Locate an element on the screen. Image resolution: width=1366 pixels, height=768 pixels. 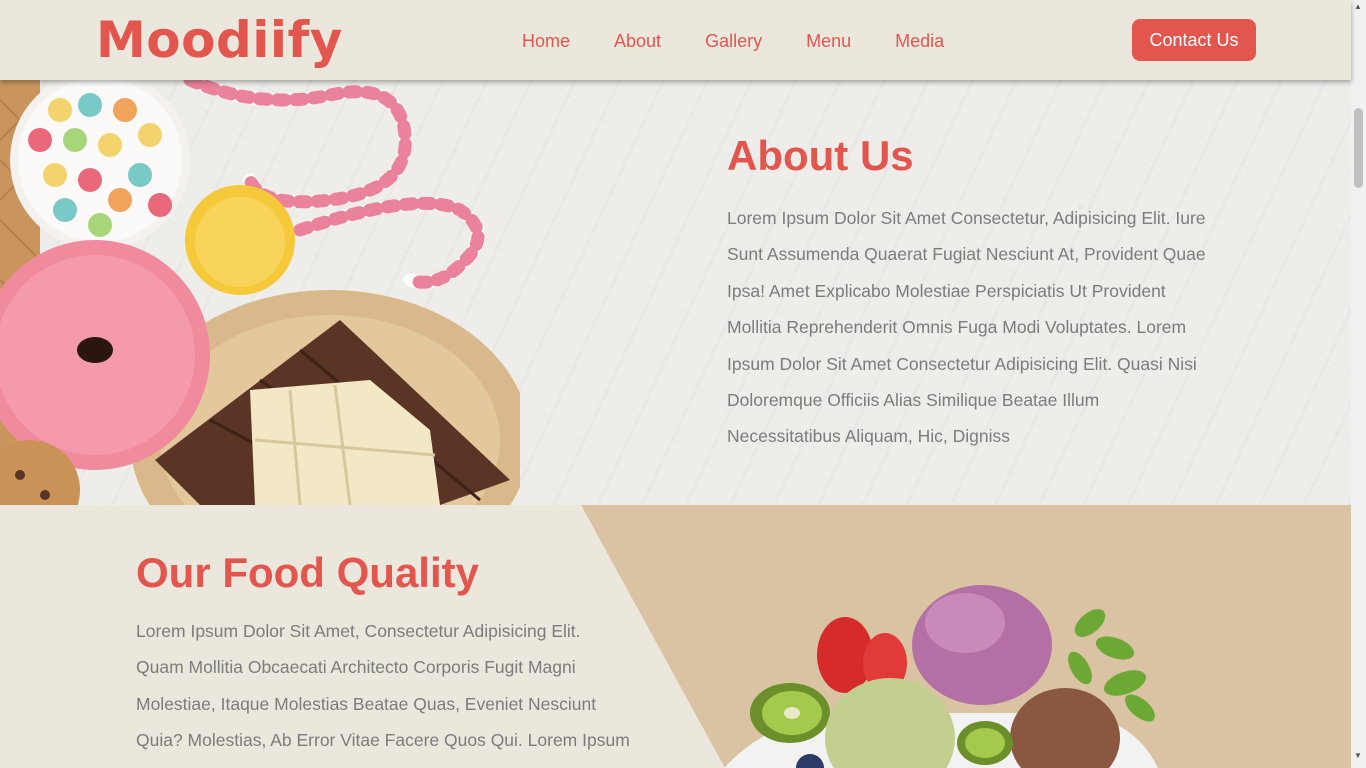
main-nav: Home About Gallery Menu Media is located at coordinates (755, 41).